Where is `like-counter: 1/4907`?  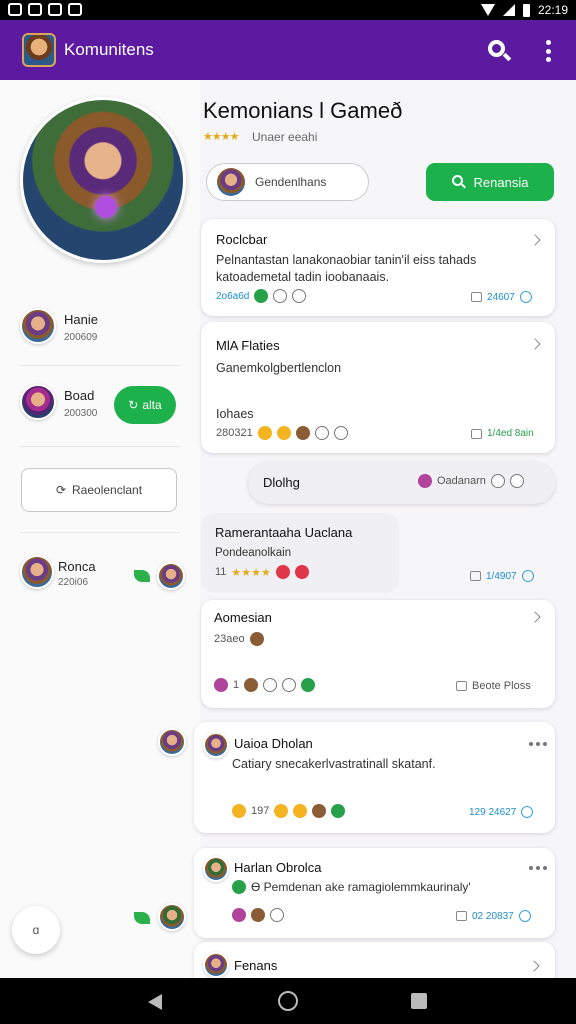 like-counter: 1/4907 is located at coordinates (502, 576).